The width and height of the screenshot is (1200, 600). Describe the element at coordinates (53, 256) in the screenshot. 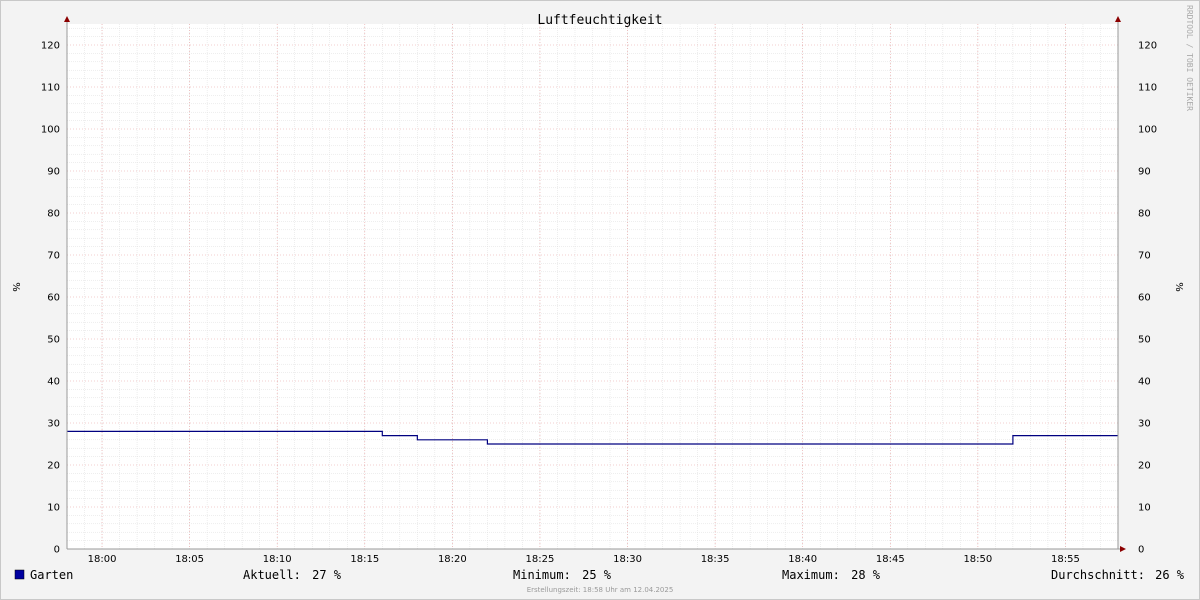

I see `y-tick-label-left: 70` at that location.